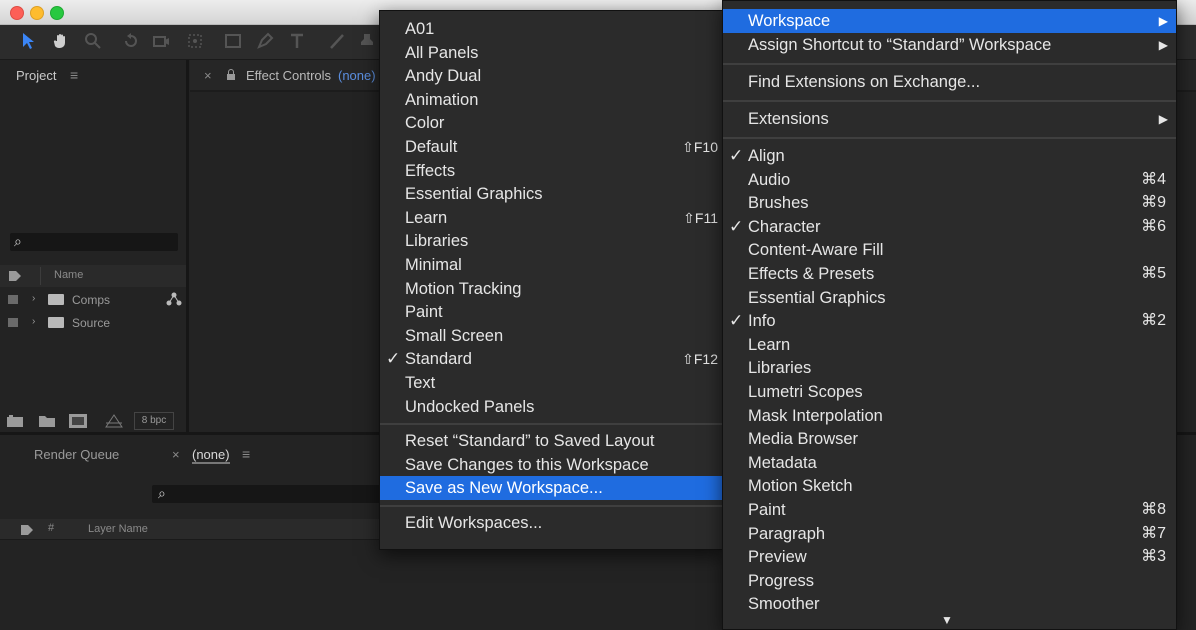 The height and width of the screenshot is (630, 1196). Describe the element at coordinates (551, 359) in the screenshot. I see `workspace-menu-item: ✓ Standard ⇧F12` at that location.